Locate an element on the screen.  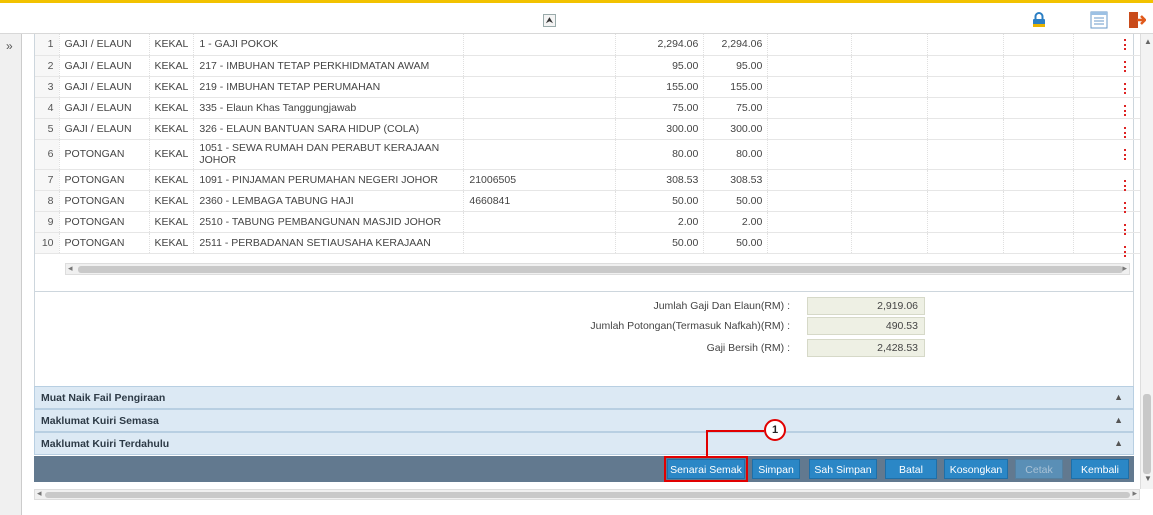
simpan-button: Simpan is located at coordinates (776, 469).